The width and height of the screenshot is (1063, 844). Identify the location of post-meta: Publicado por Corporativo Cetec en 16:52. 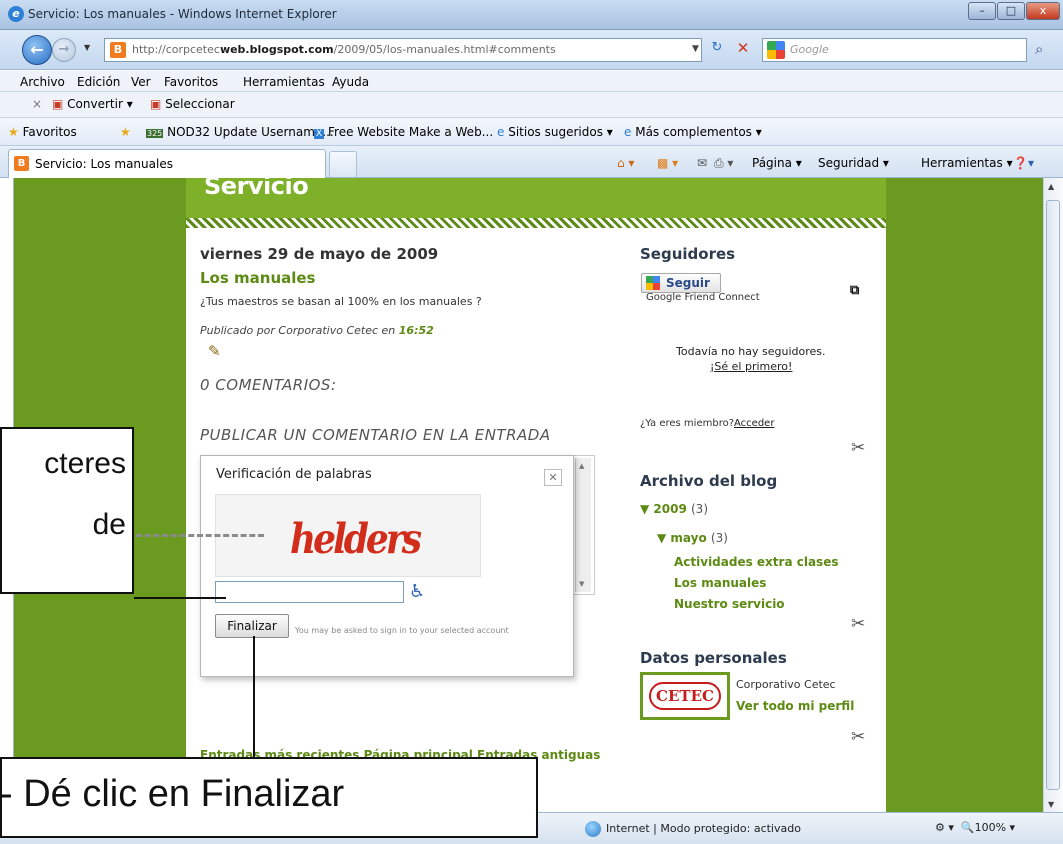
(317, 330).